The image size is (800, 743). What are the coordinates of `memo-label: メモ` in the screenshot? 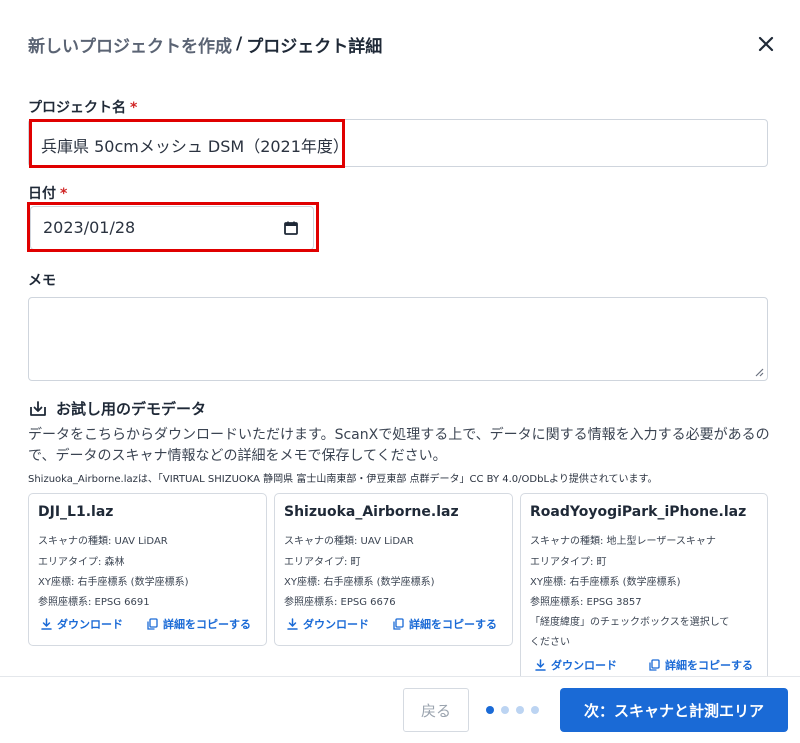 It's located at (42, 281).